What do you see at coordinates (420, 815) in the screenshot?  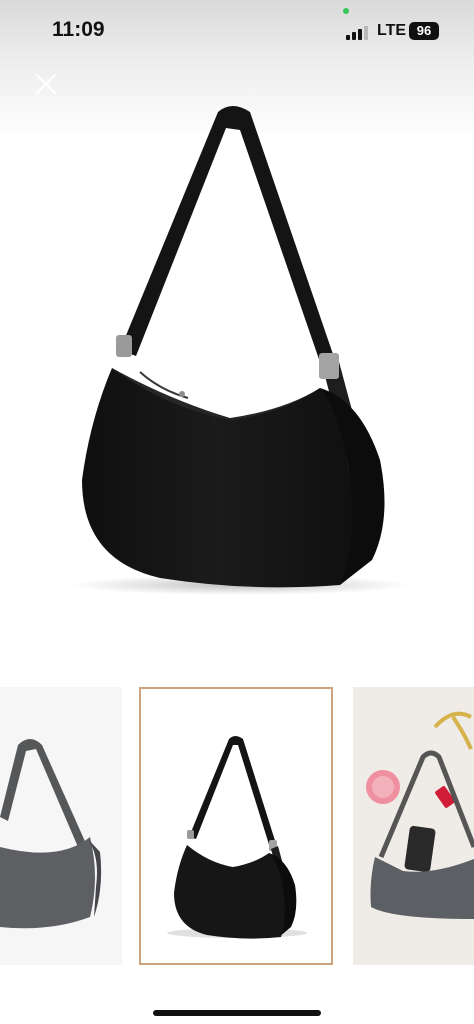 I see `thumbnail-3-image` at bounding box center [420, 815].